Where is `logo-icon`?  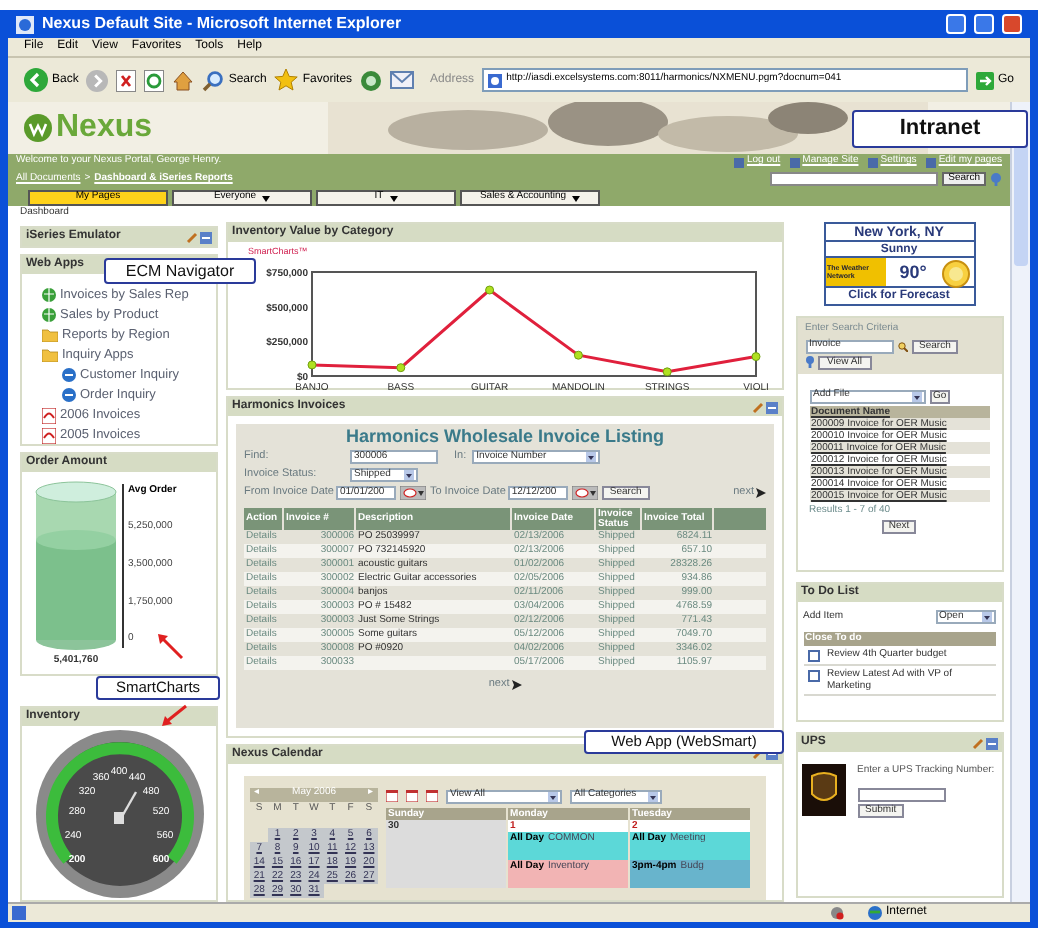 logo-icon is located at coordinates (38, 128).